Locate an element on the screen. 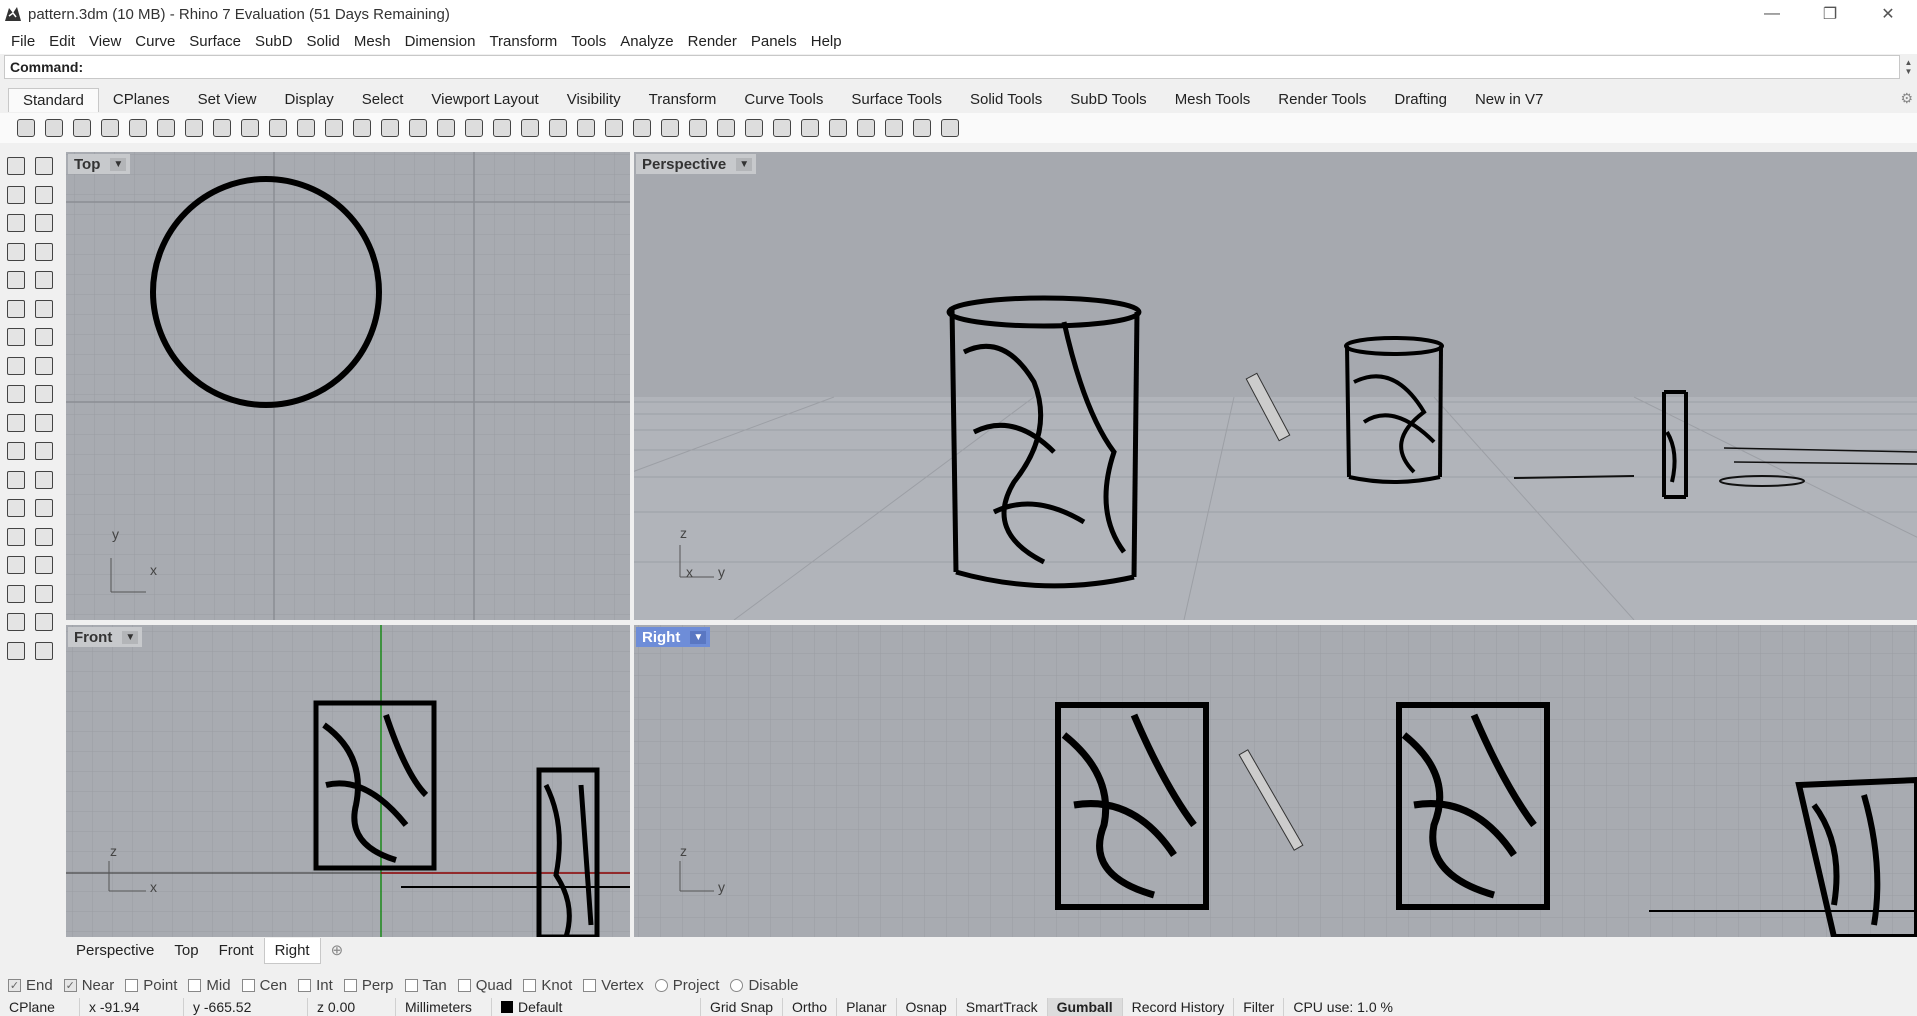 The image size is (1917, 1016). status-ortho: Ortho is located at coordinates (810, 1007).